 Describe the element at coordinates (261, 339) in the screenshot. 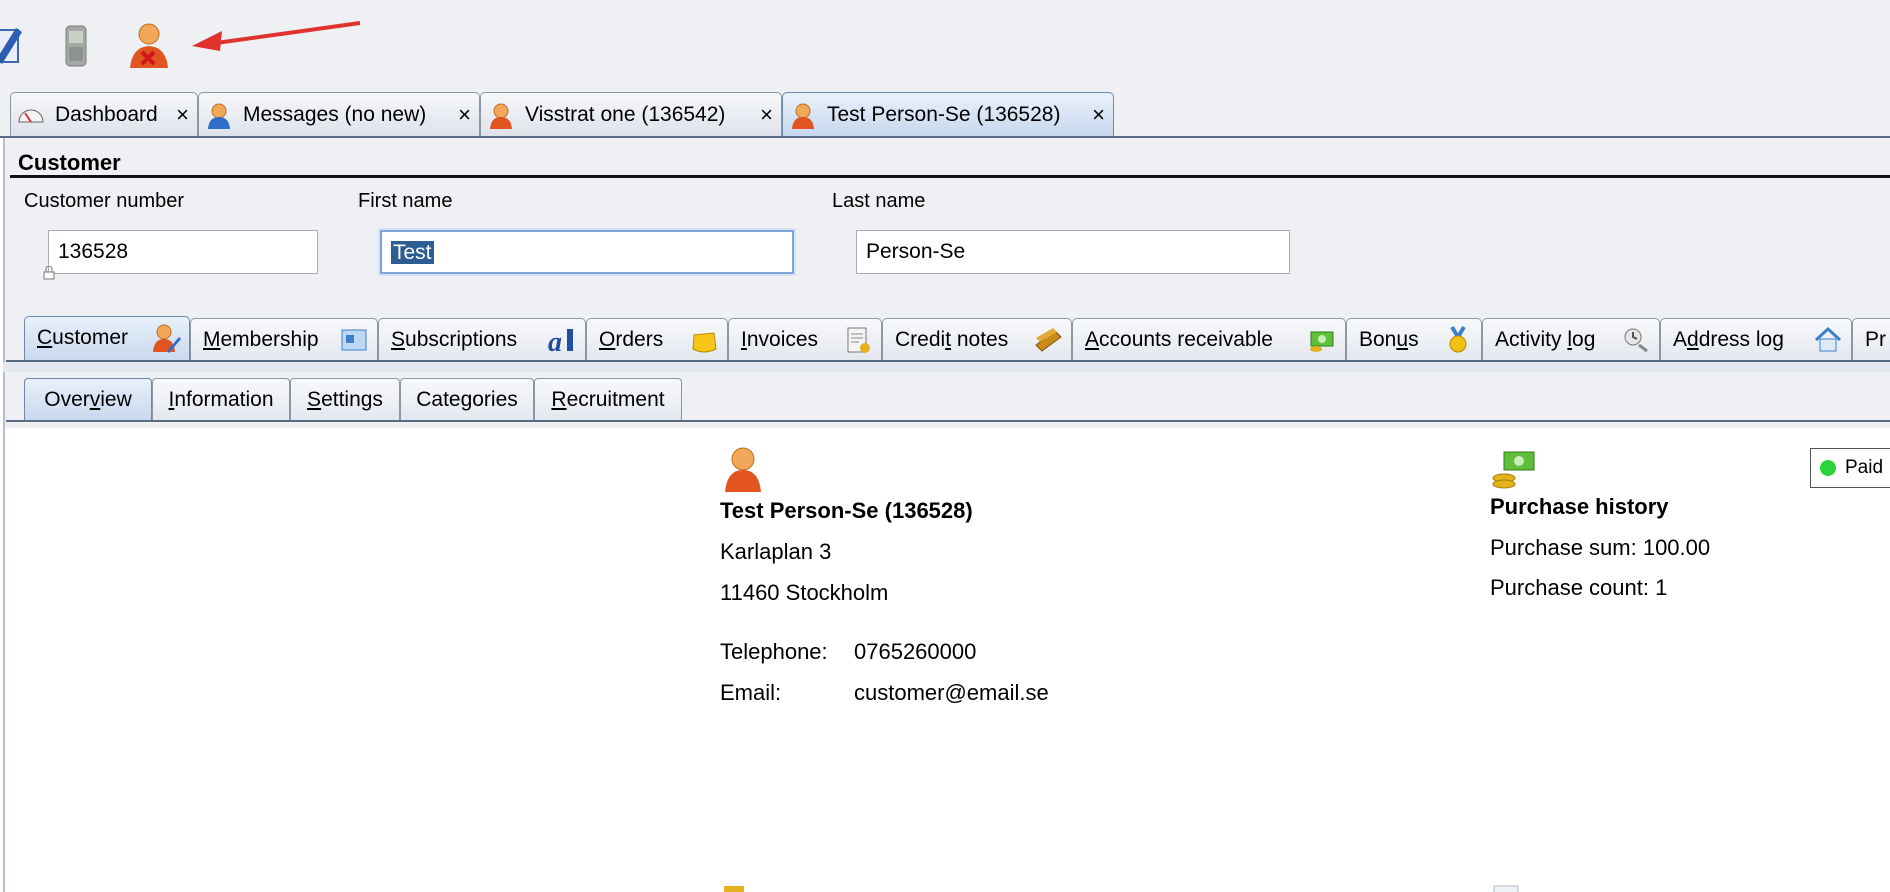

I see `tab-label: Membership` at that location.